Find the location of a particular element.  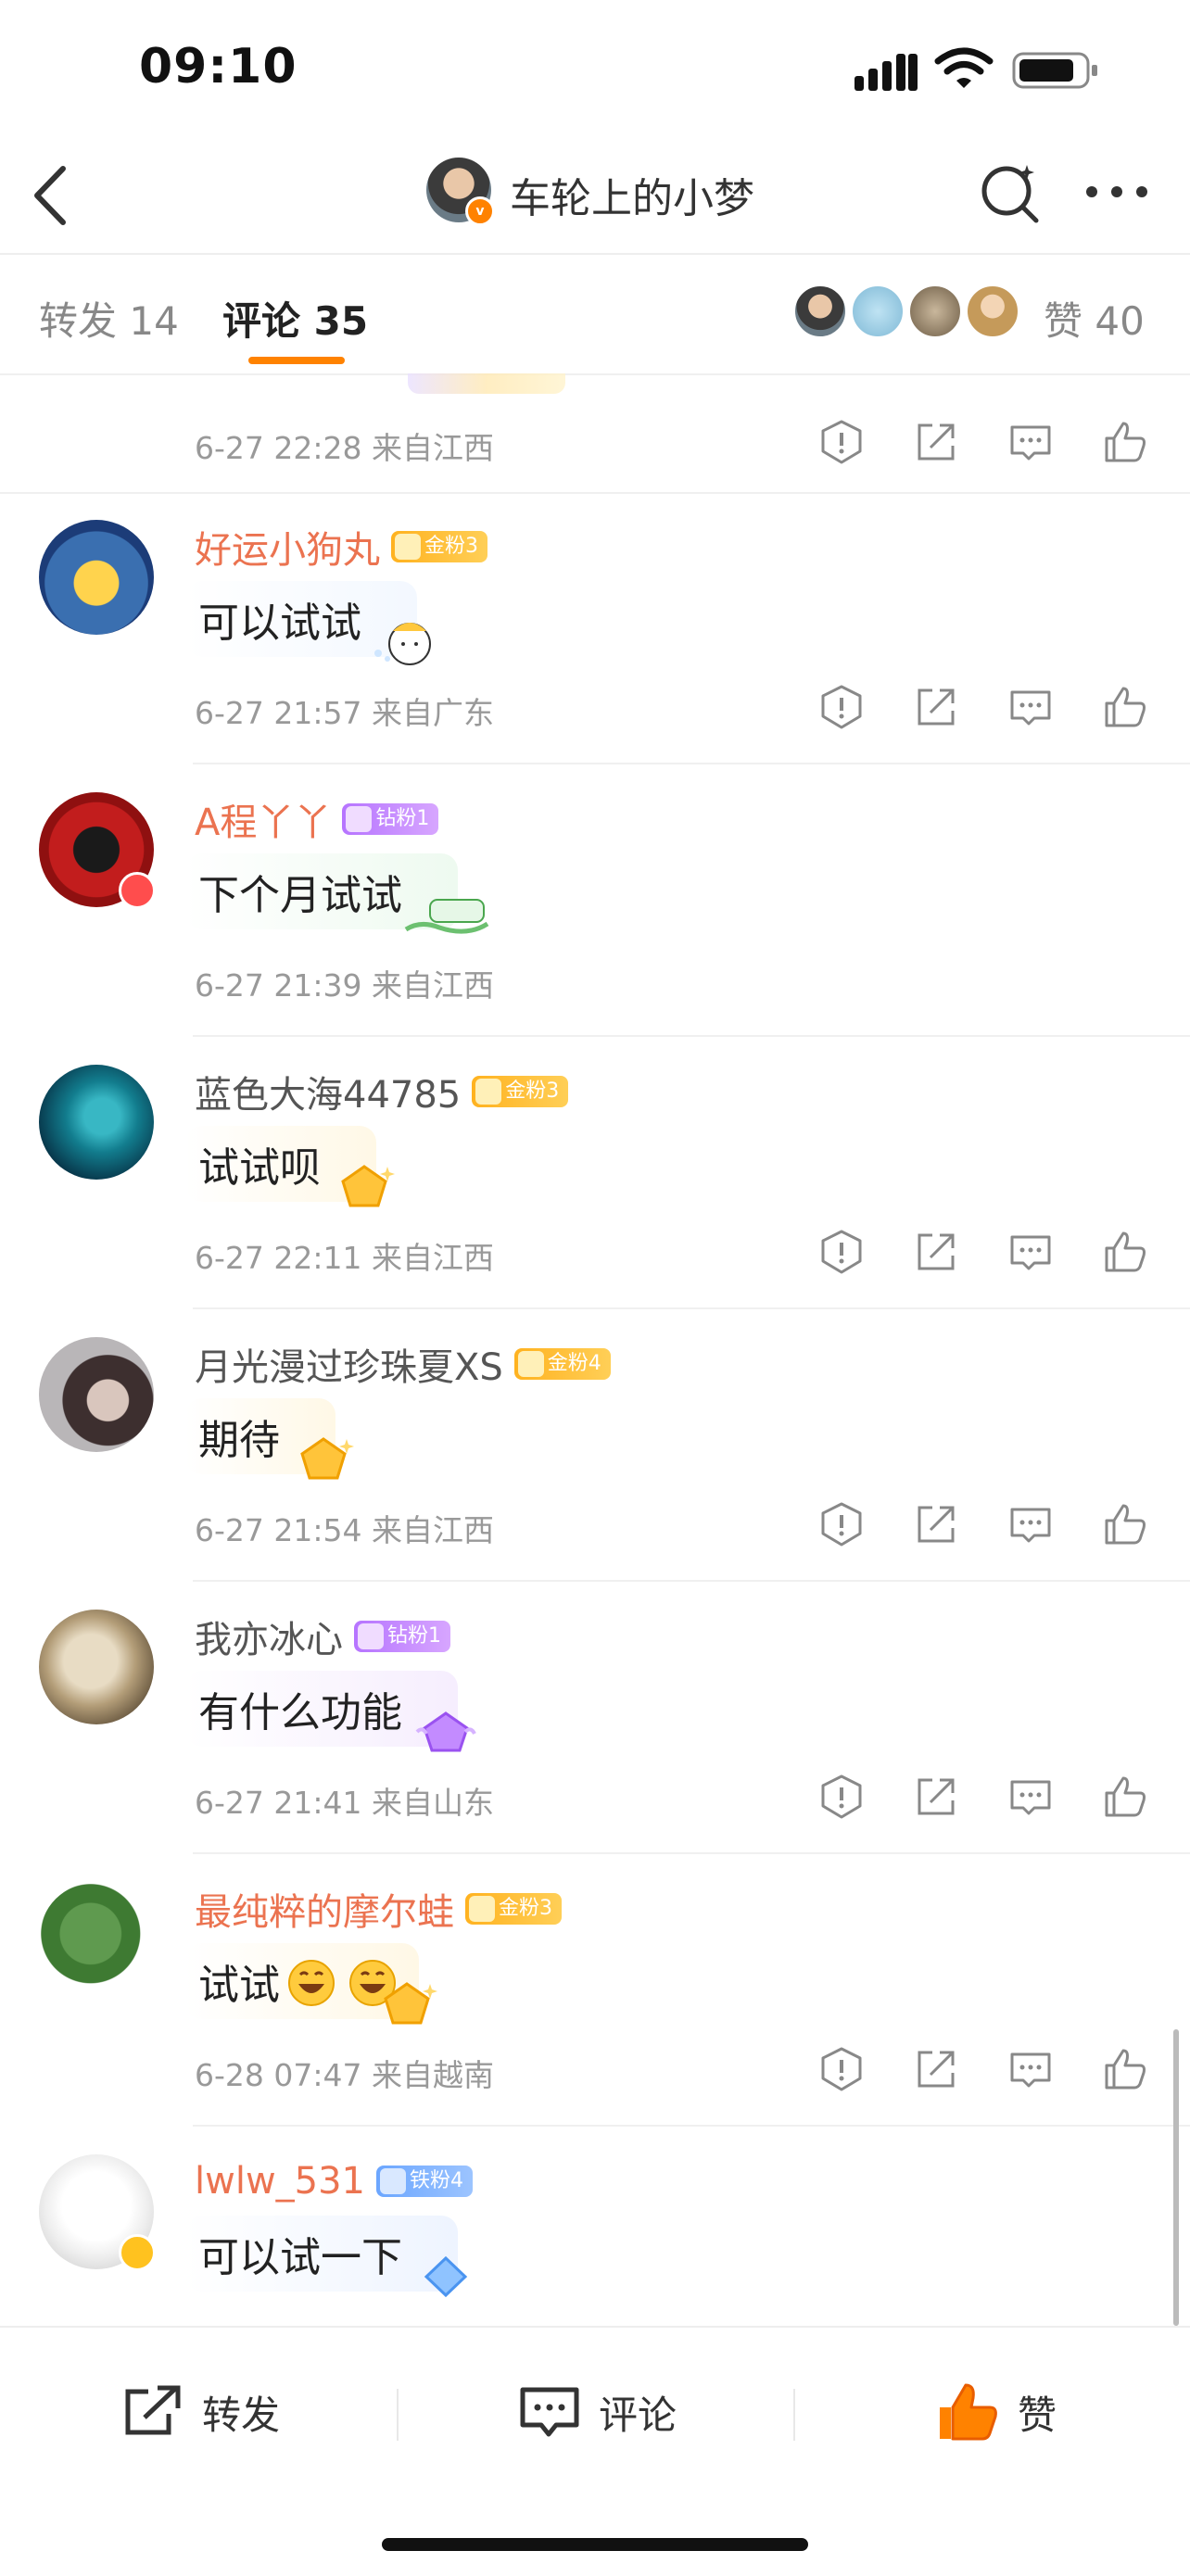

like-label: 赞 is located at coordinates (1037, 2415).